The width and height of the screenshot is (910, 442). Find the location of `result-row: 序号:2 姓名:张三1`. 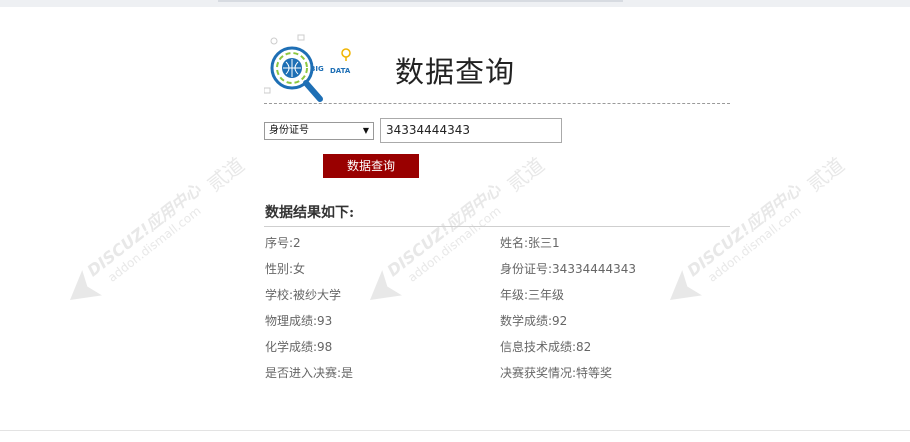

result-row: 序号:2 姓名:张三1 is located at coordinates (498, 247).